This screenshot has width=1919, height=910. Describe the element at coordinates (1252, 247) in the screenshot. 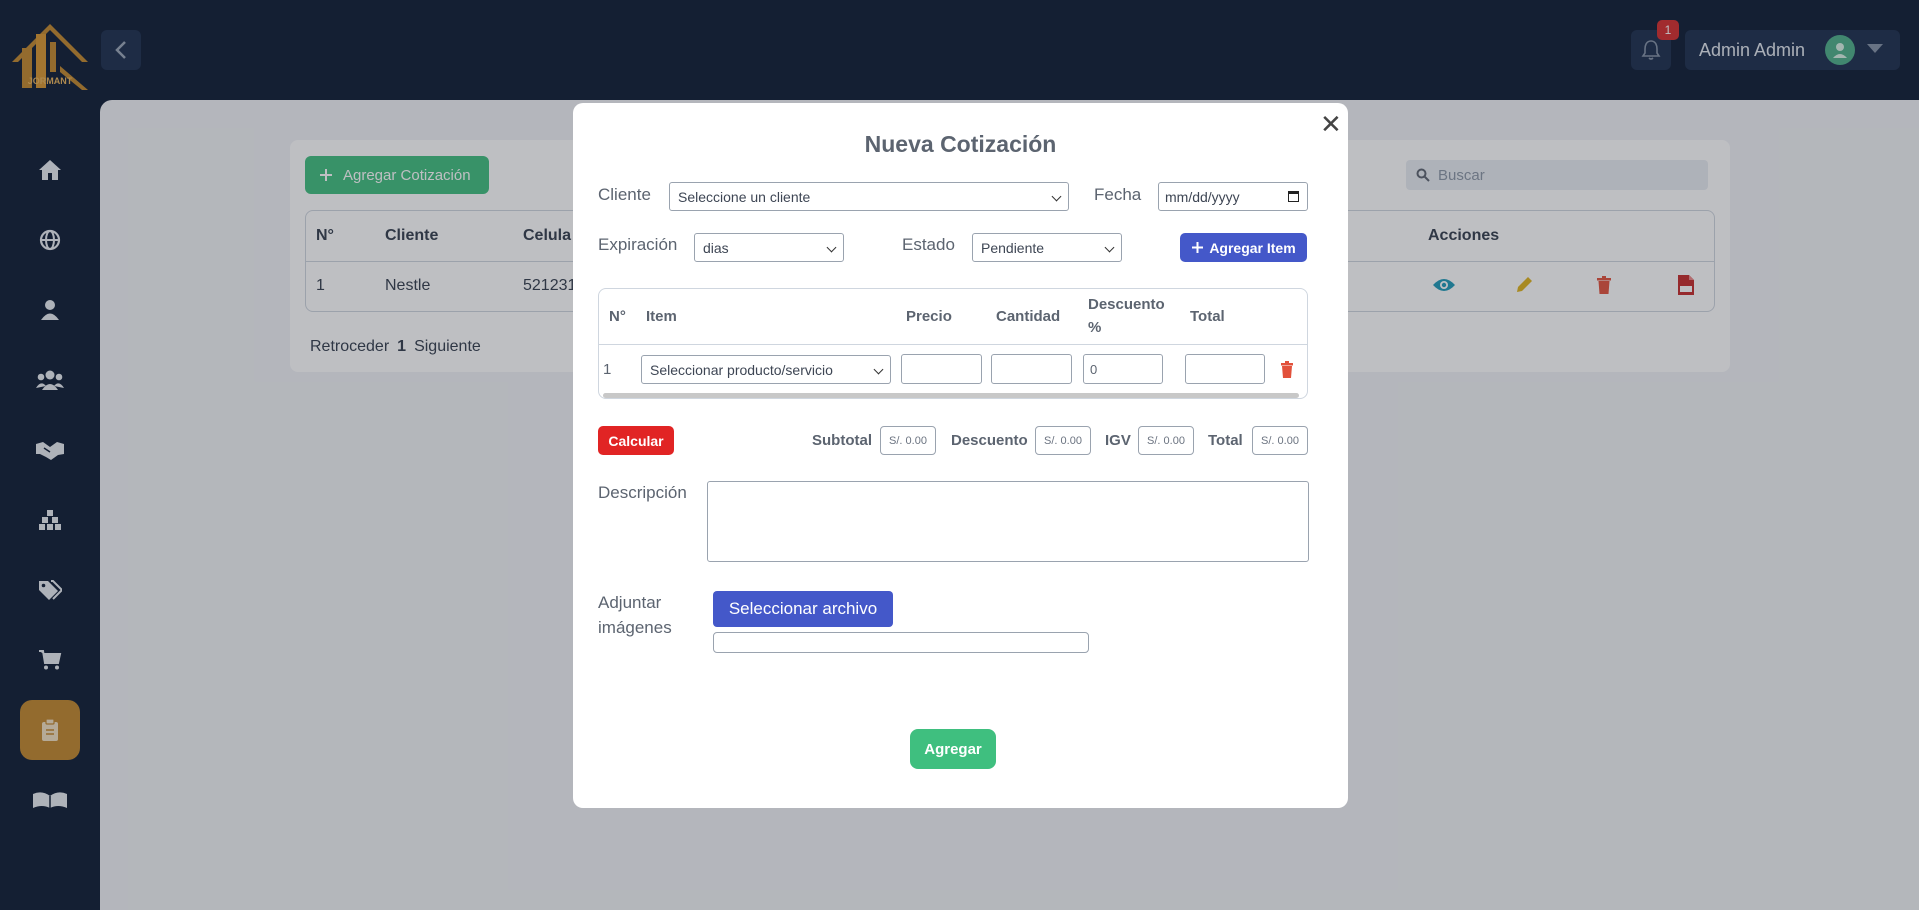

I see `add-item-label: Agregar Item` at that location.